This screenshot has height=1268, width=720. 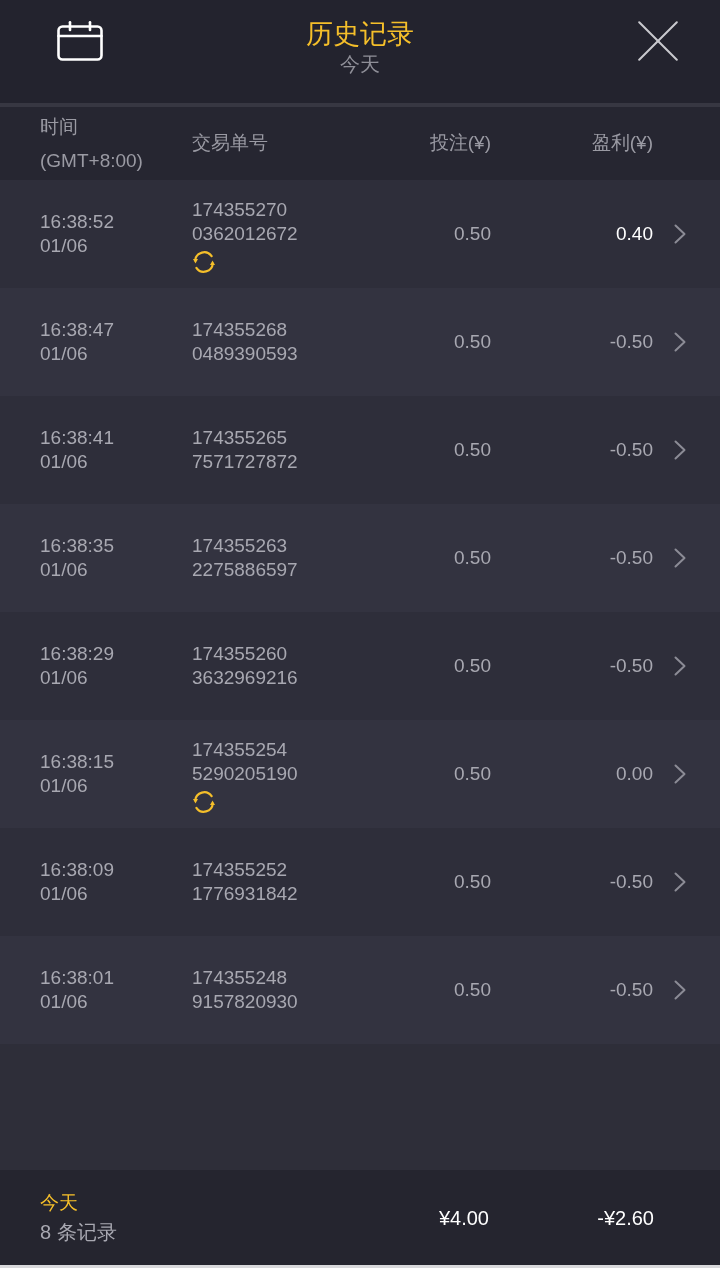 I want to click on column-header: 时间, so click(x=59, y=126).